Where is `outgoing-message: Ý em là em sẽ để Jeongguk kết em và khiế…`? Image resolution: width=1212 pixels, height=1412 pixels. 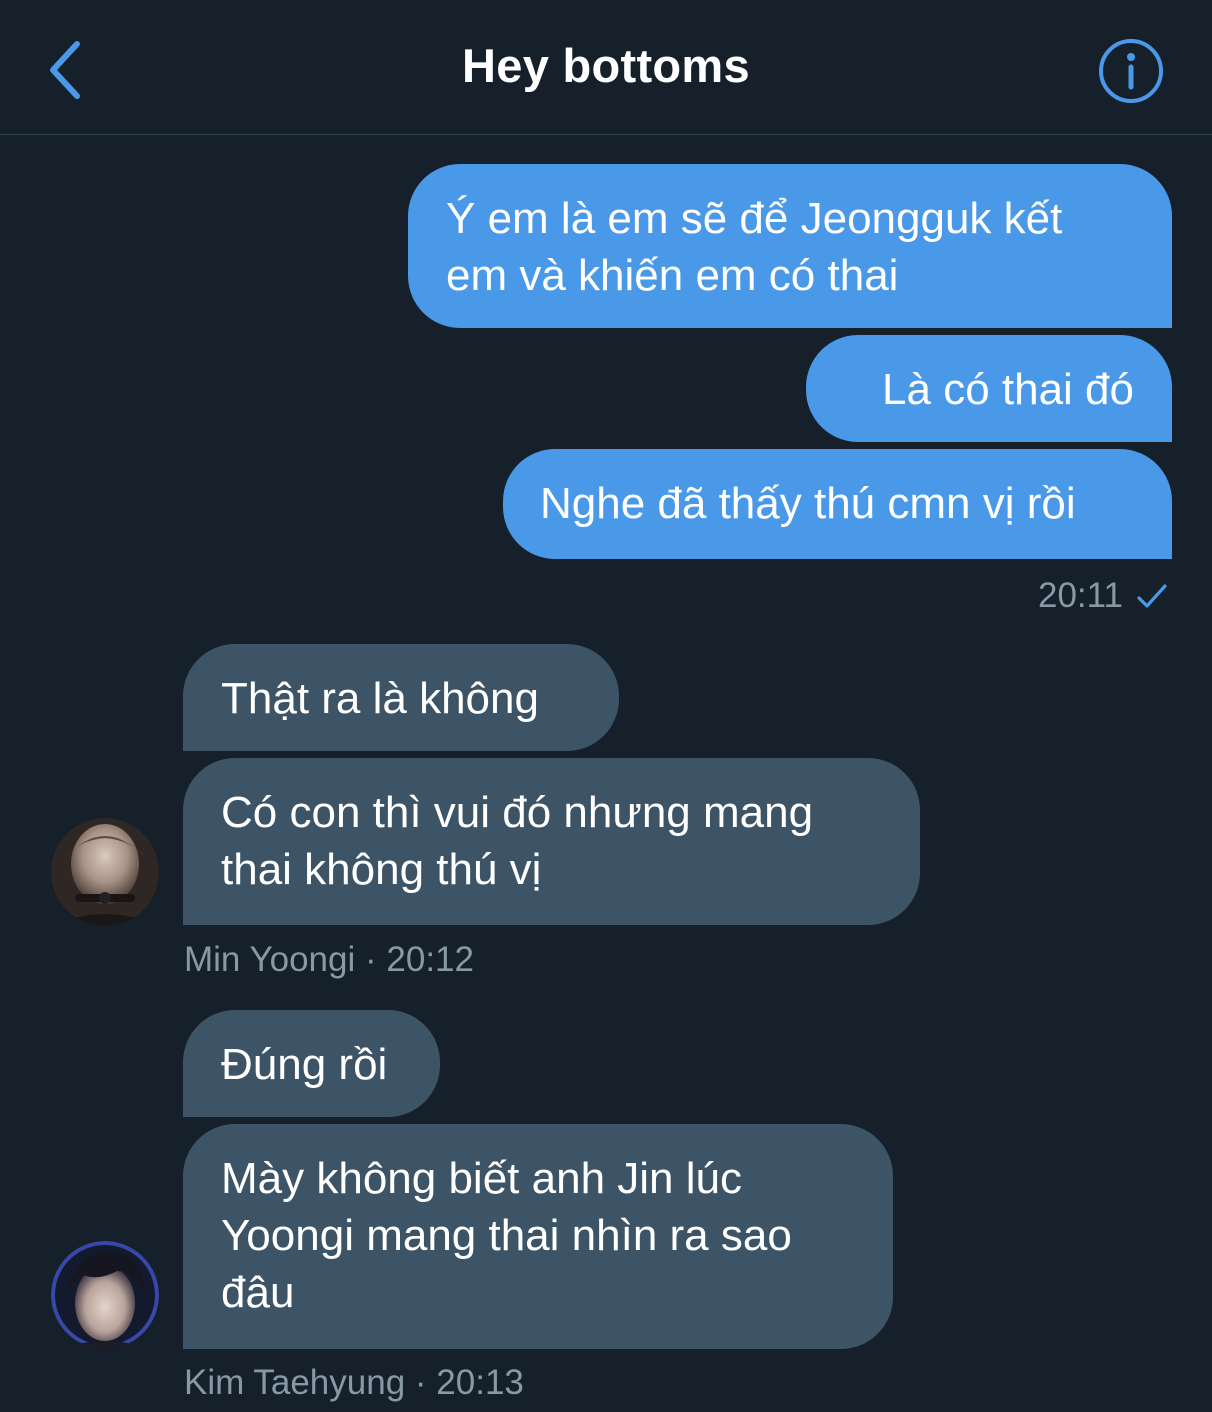 outgoing-message: Ý em là em sẽ để Jeongguk kết em và khiế… is located at coordinates (790, 246).